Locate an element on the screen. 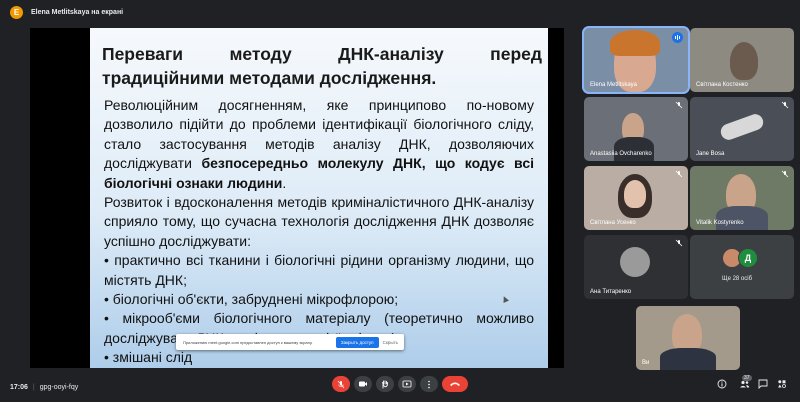  info-icon is located at coordinates (722, 384).